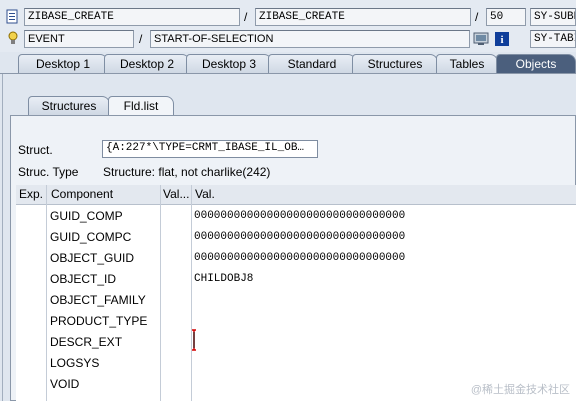 The image size is (576, 401). Describe the element at coordinates (31, 194) in the screenshot. I see `header-exp: Exp.` at that location.